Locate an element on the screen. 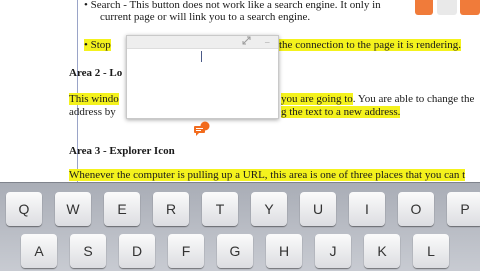  expand-icon is located at coordinates (246, 42).